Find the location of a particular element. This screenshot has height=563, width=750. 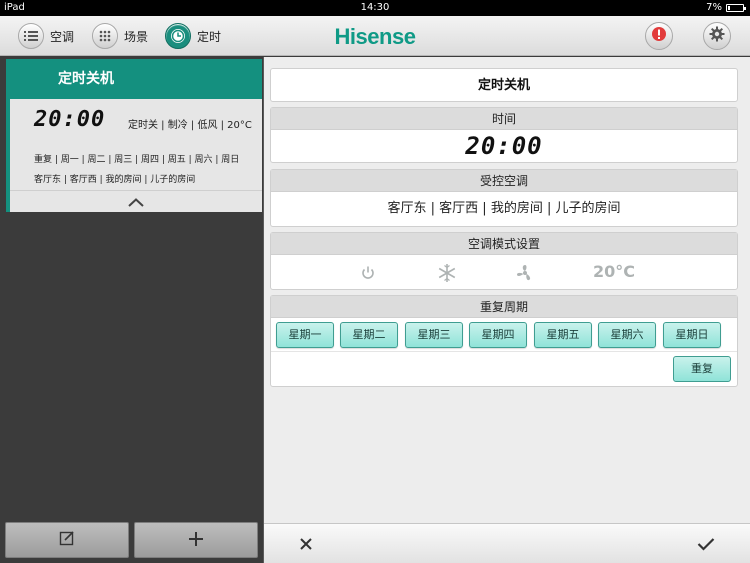

status-time: 14:30 is located at coordinates (375, 7).